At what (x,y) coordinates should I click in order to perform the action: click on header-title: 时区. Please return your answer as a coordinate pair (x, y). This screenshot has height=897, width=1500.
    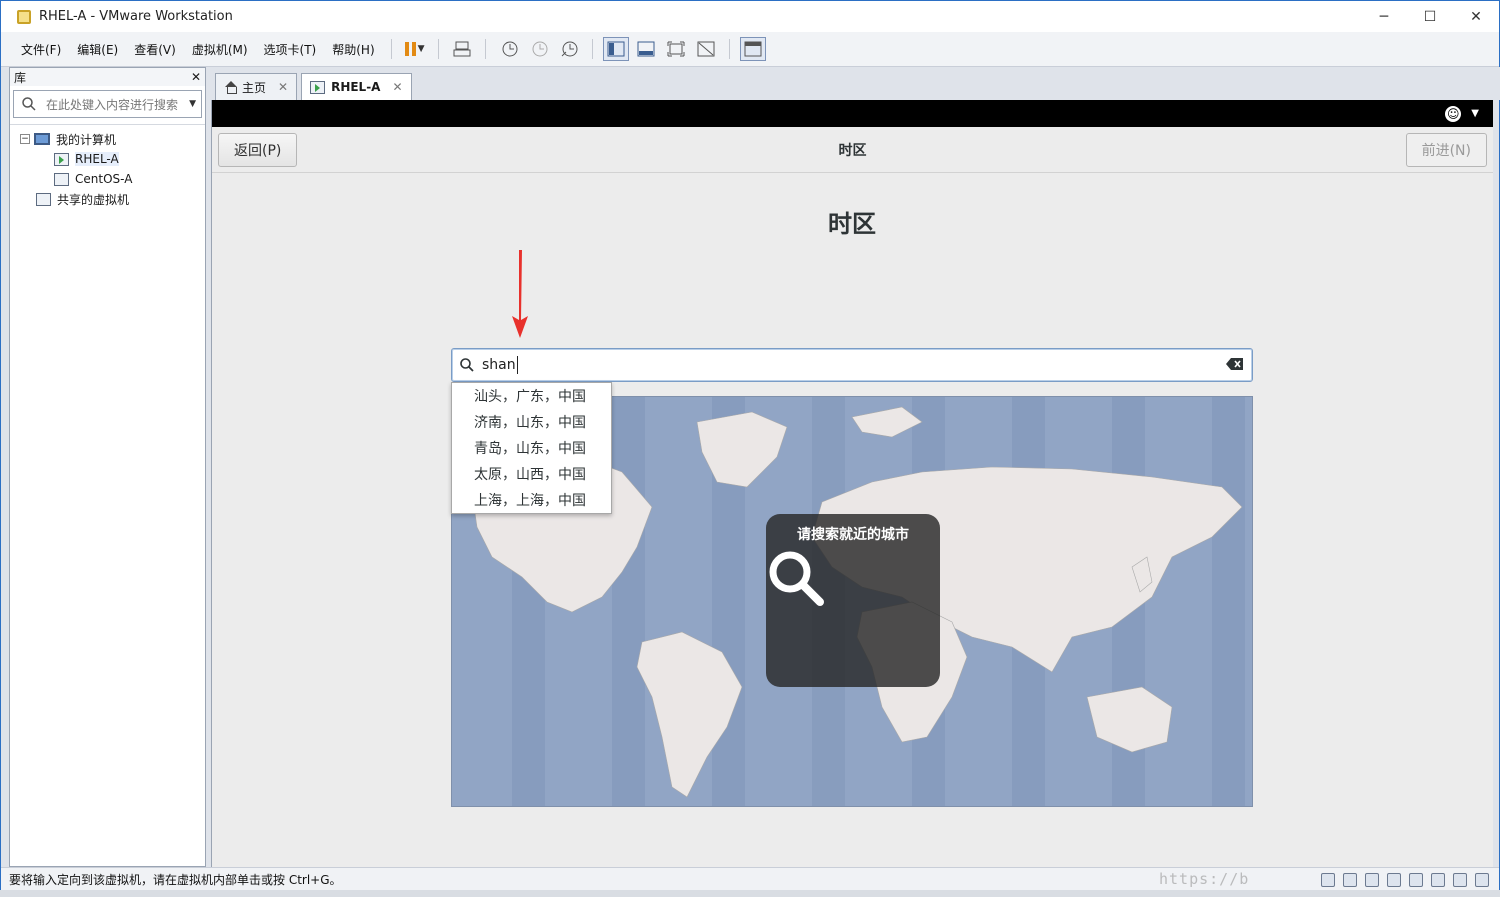
    Looking at the image, I should click on (852, 150).